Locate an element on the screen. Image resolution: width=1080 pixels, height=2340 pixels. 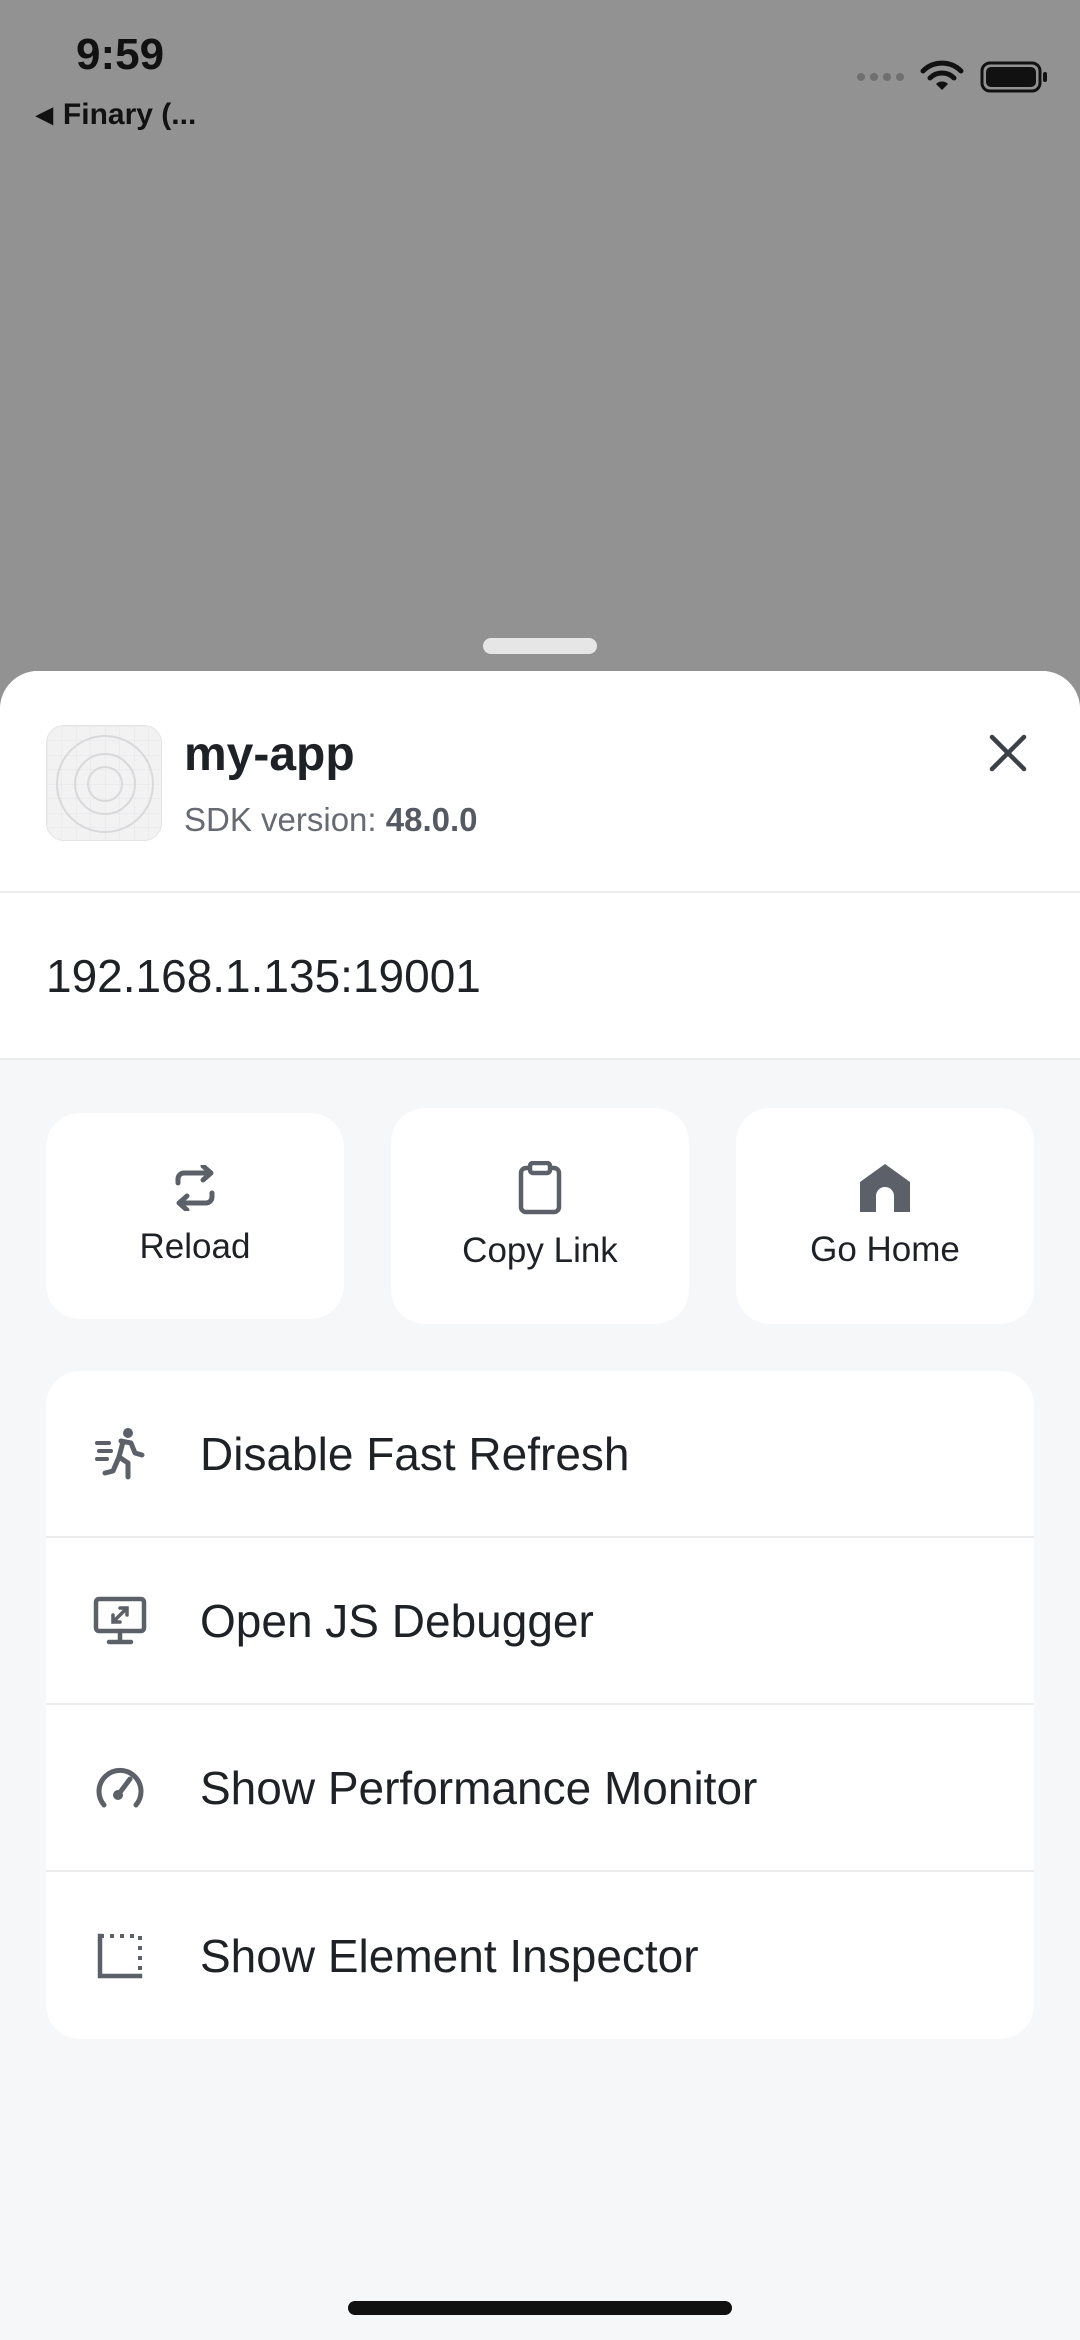
app-icon is located at coordinates (104, 783).